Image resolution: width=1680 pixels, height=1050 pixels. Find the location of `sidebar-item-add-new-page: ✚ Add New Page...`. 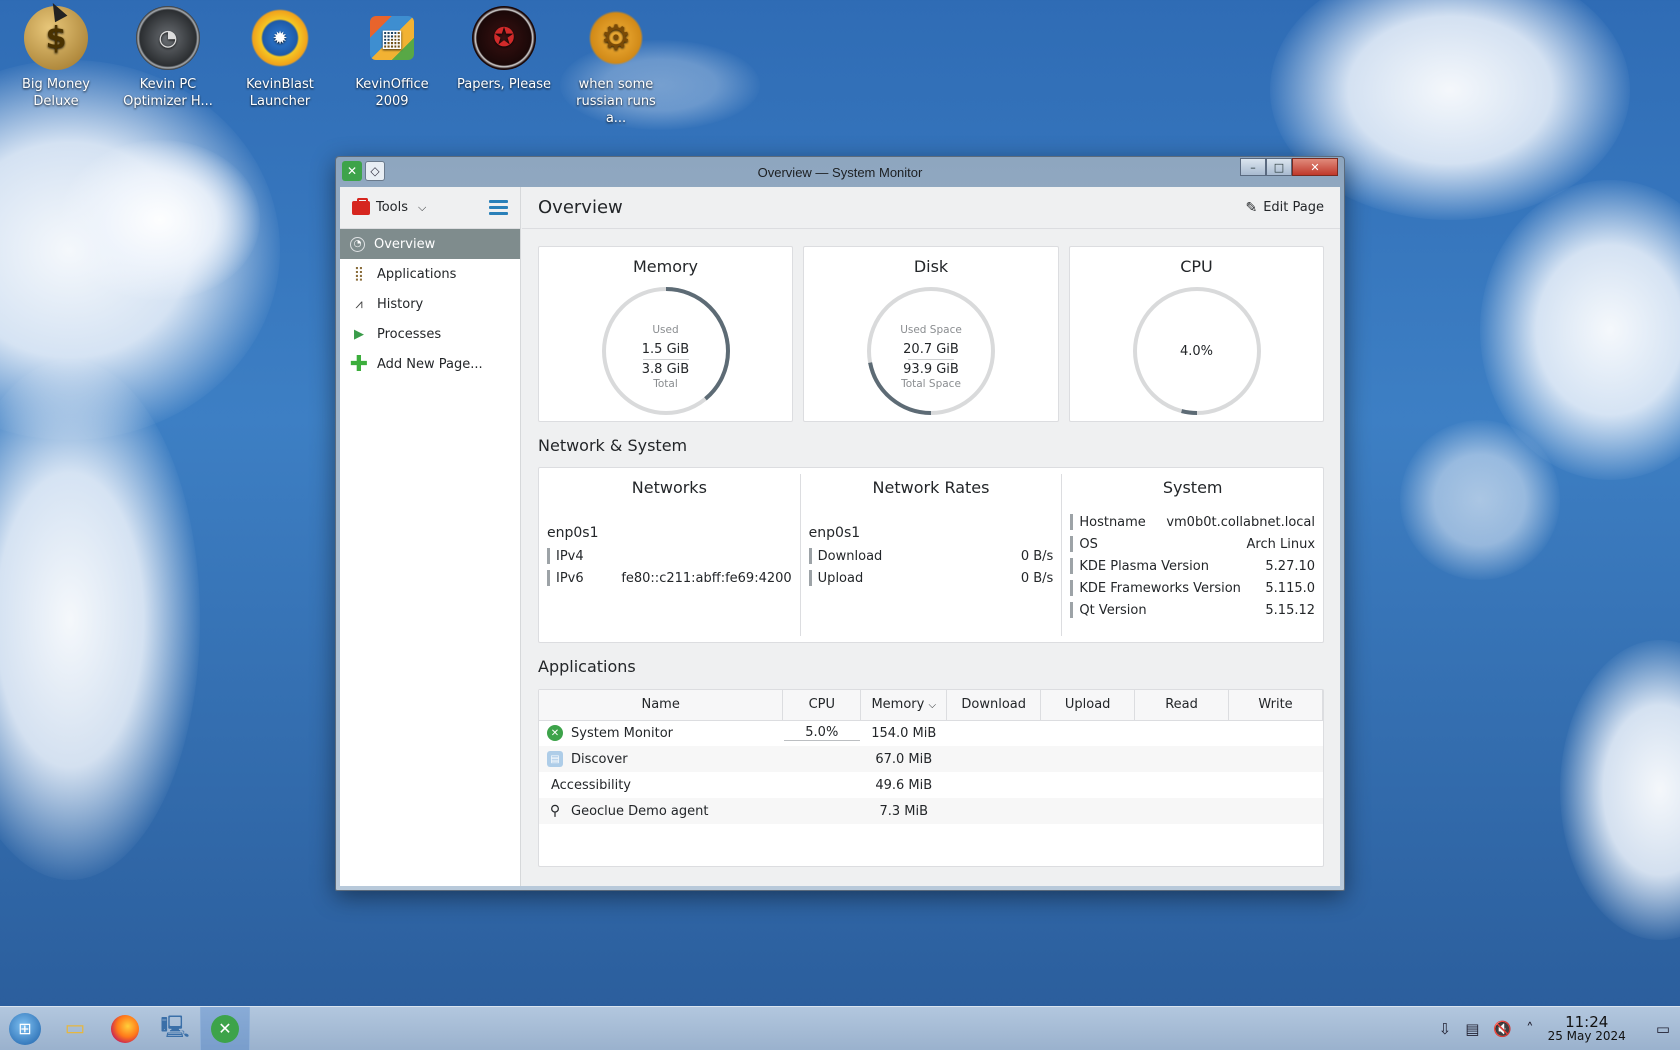

sidebar-item-add-new-page: ✚ Add New Page... is located at coordinates (430, 364).